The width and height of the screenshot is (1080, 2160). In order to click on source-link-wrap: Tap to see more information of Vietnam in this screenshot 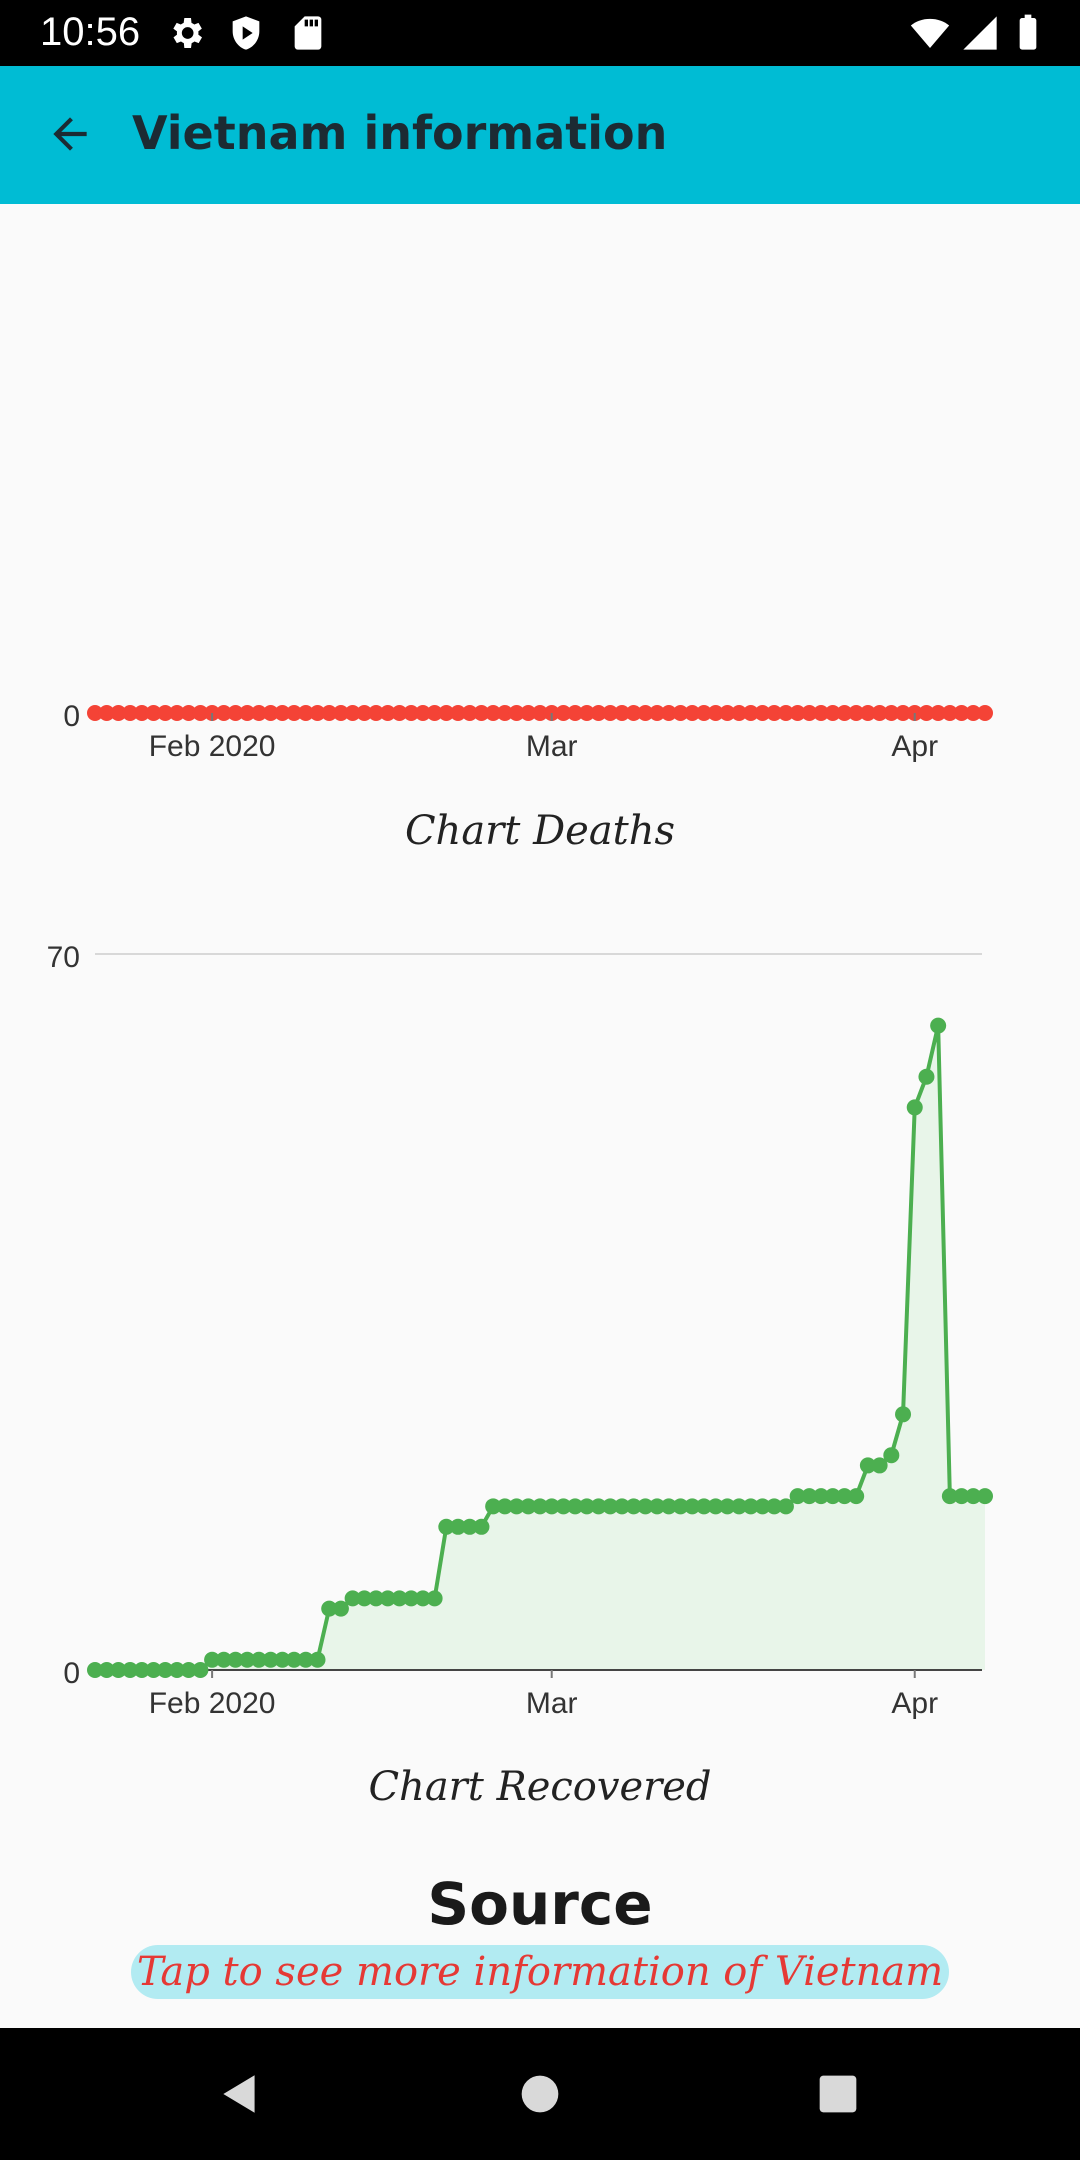, I will do `click(540, 1972)`.